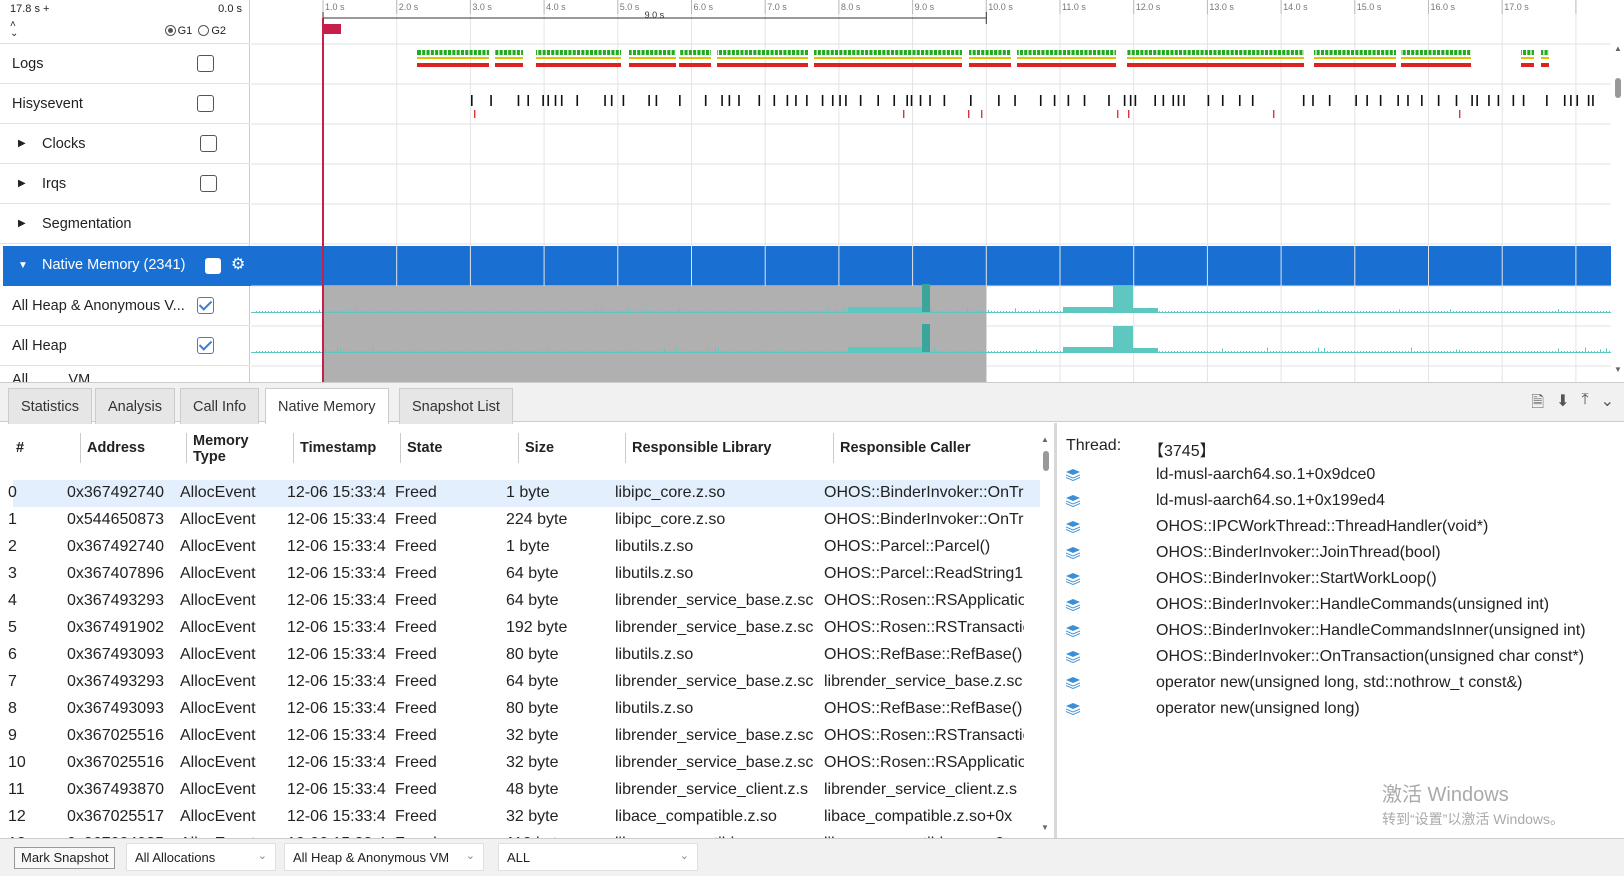  What do you see at coordinates (205, 63) in the screenshot?
I see `logs-checkbox` at bounding box center [205, 63].